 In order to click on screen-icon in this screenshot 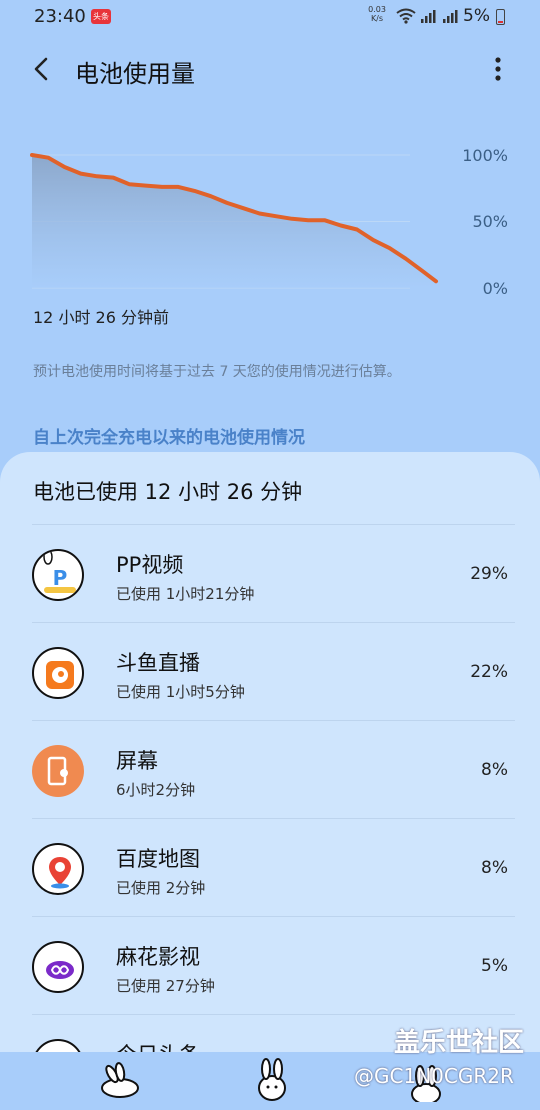, I will do `click(58, 771)`.